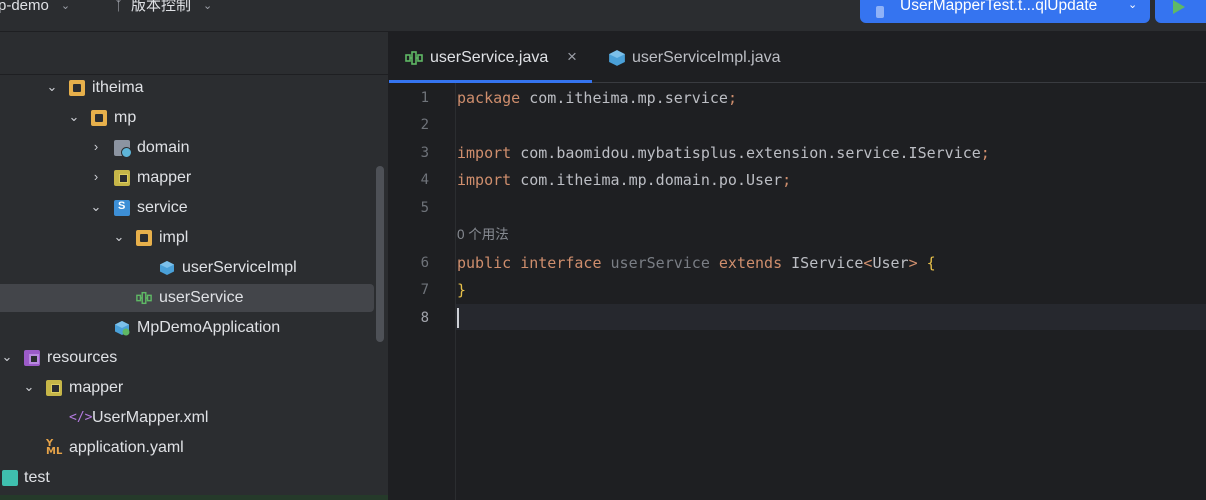 Image resolution: width=1206 pixels, height=500 pixels. What do you see at coordinates (913, 263) in the screenshot?
I see `generic-bracket: >` at bounding box center [913, 263].